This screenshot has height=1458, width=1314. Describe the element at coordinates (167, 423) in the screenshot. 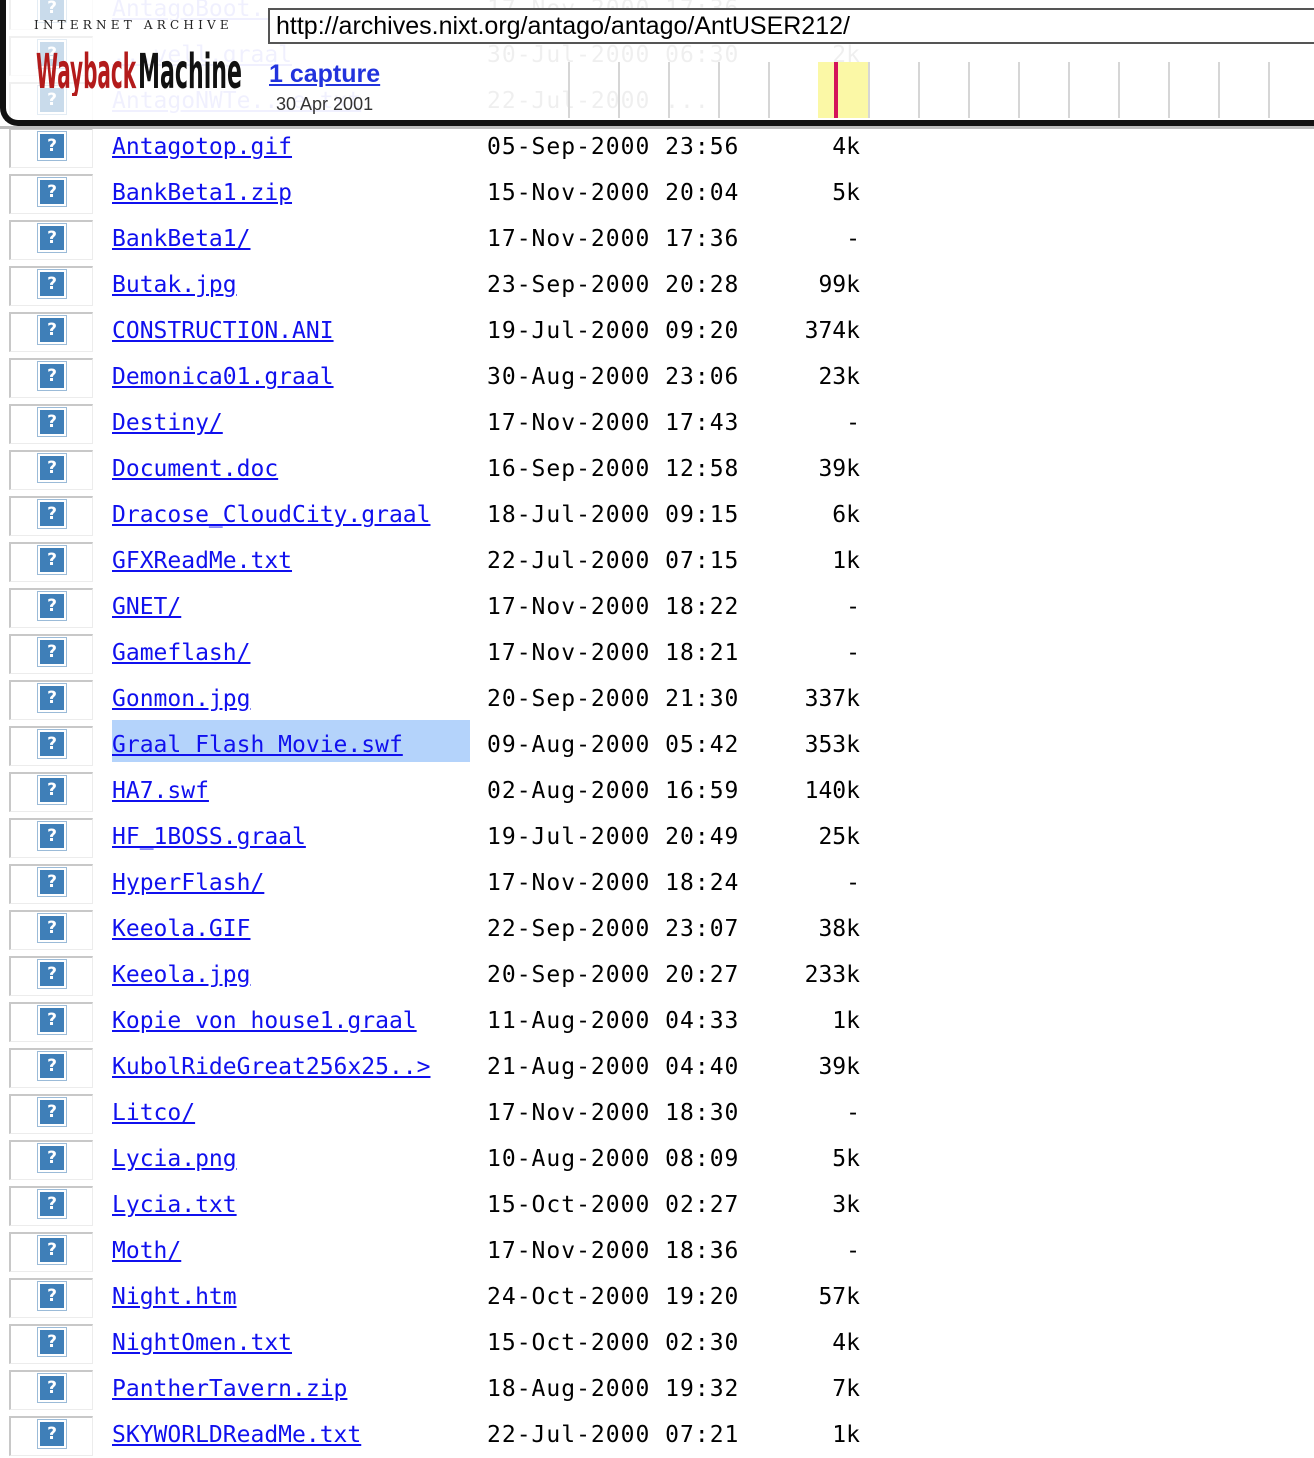

I see `file-link: Destiny/` at that location.